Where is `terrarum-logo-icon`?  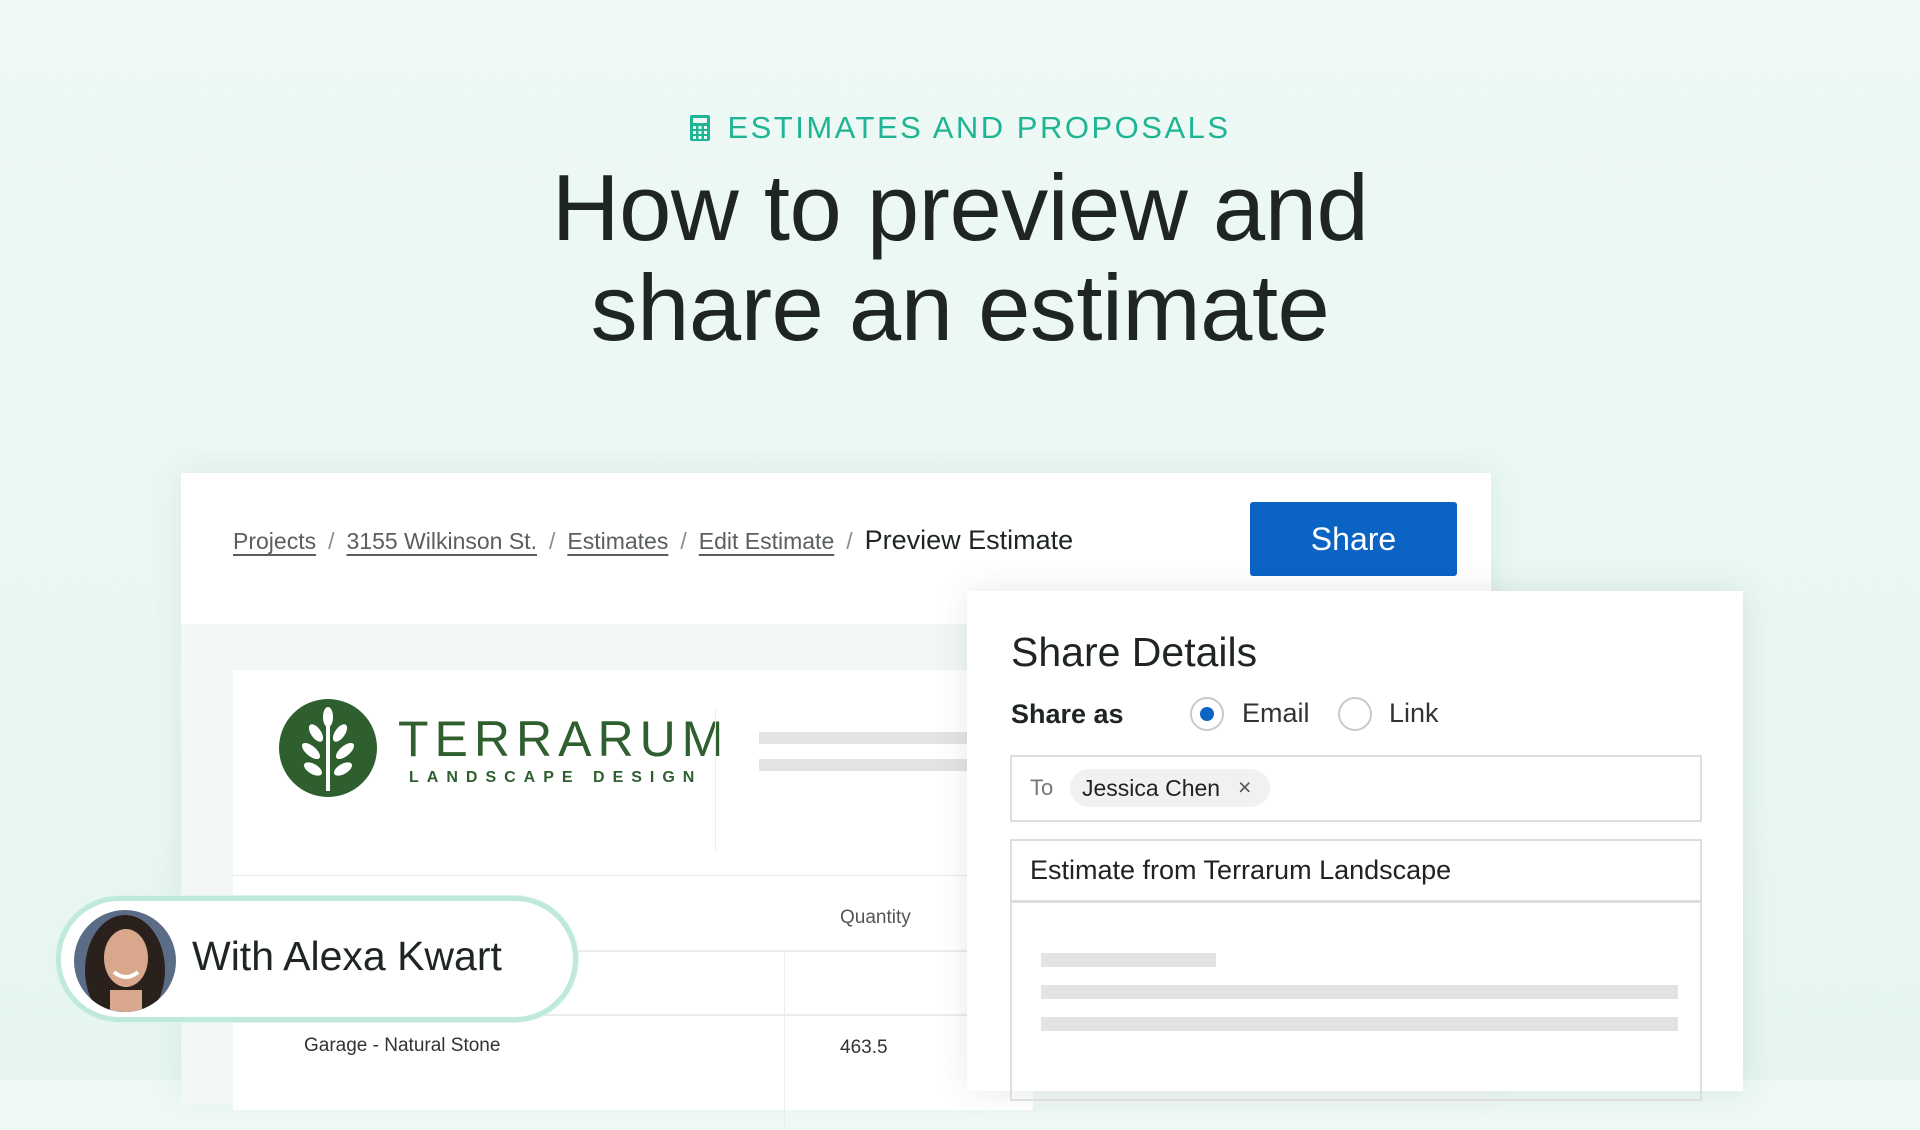
terrarum-logo-icon is located at coordinates (328, 748).